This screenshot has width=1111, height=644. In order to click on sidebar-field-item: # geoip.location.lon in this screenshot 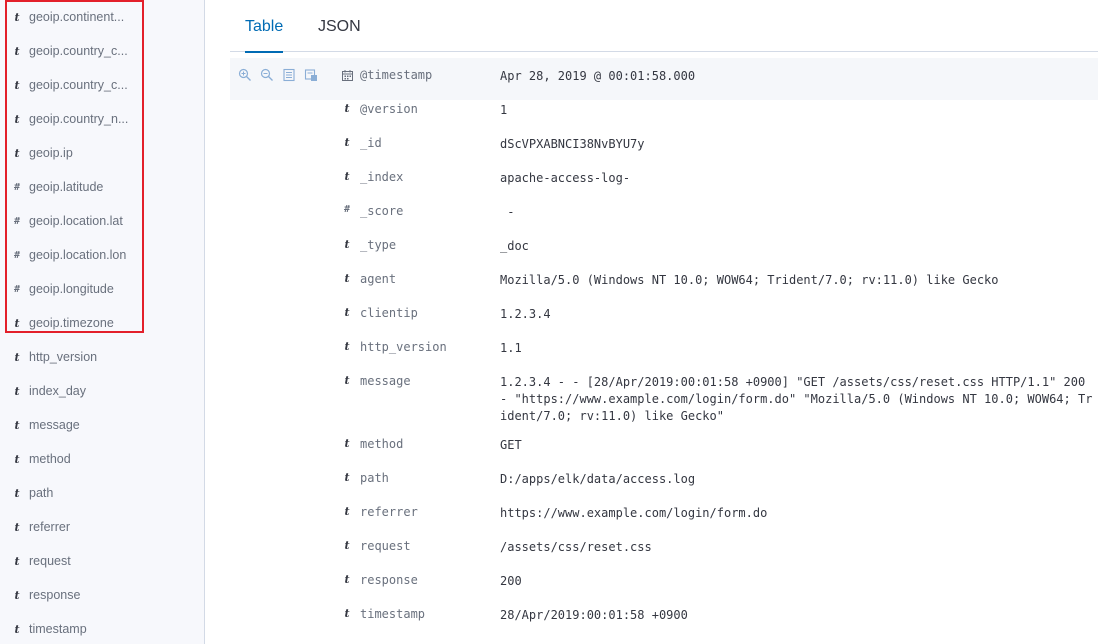, I will do `click(102, 255)`.